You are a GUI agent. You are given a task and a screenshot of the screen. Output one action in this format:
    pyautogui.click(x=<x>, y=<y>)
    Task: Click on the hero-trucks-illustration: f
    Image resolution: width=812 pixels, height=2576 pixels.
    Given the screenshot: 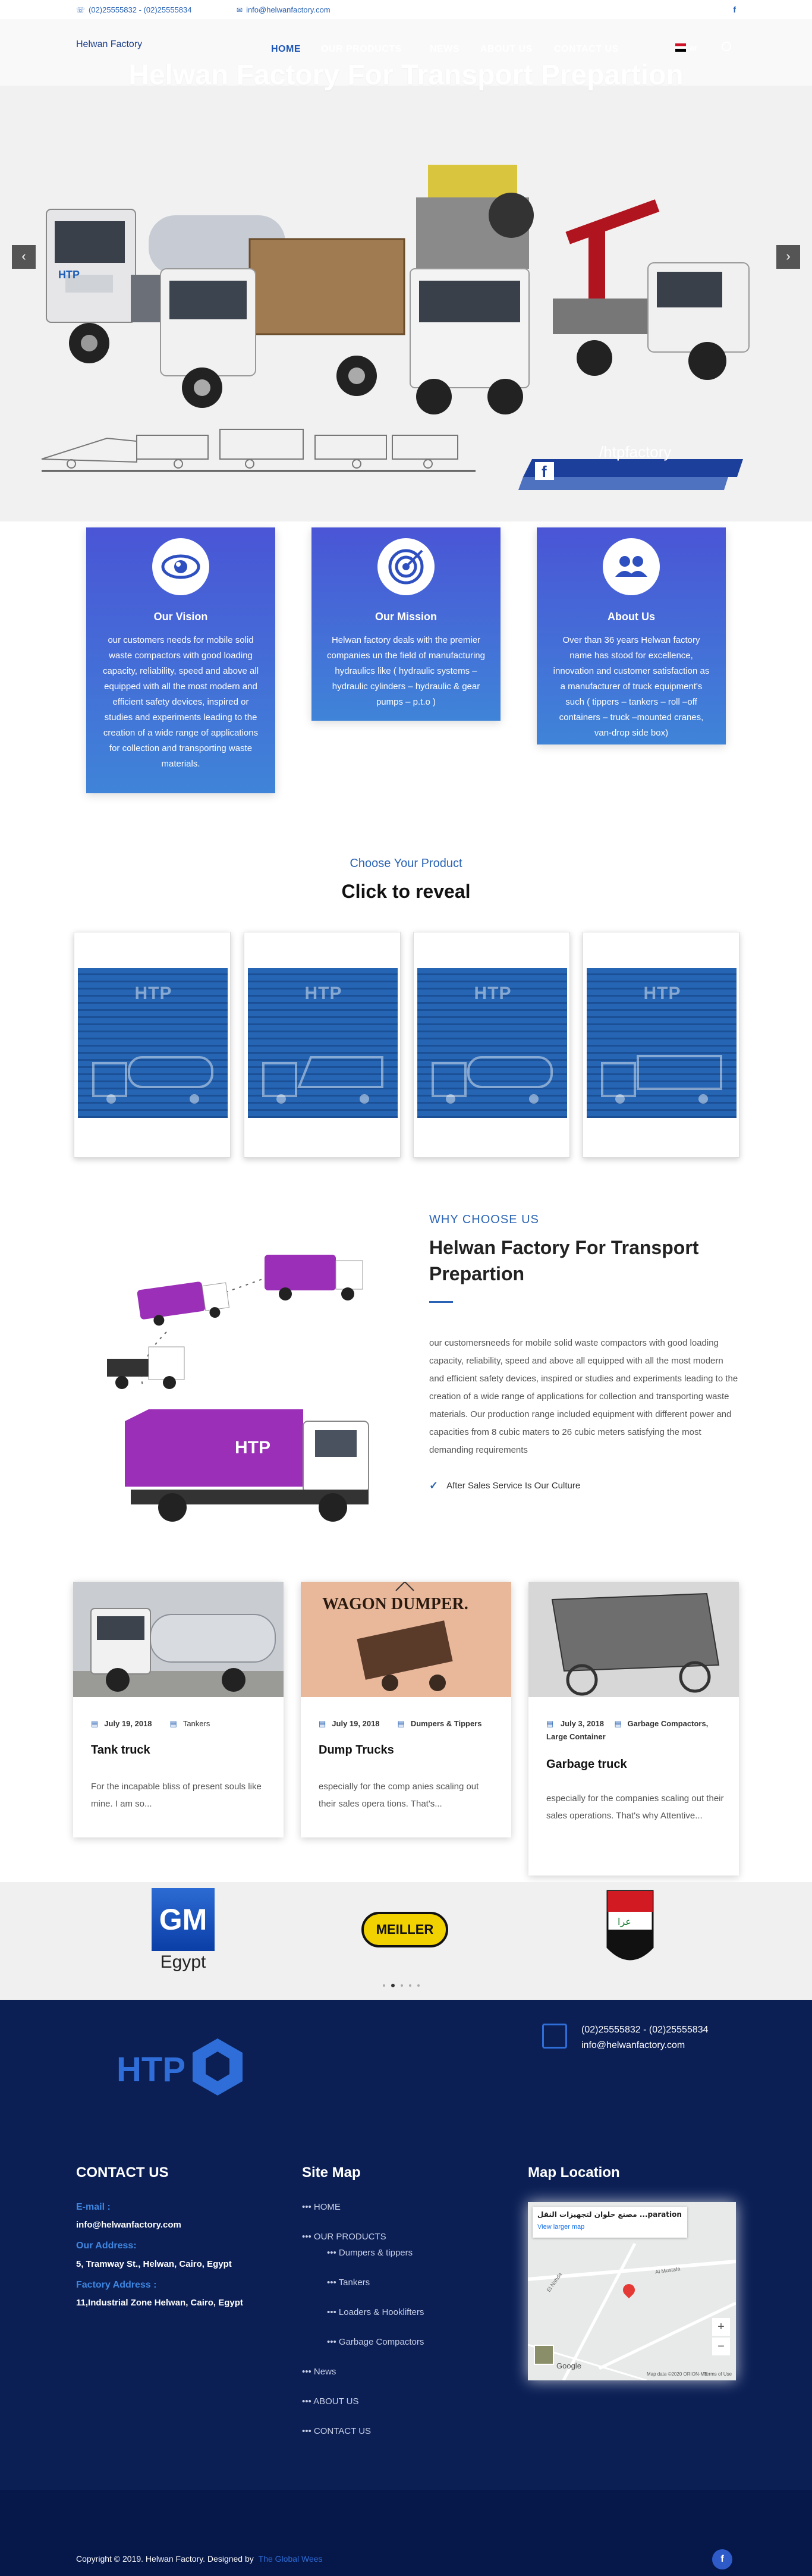 What is the action you would take?
    pyautogui.click(x=395, y=327)
    